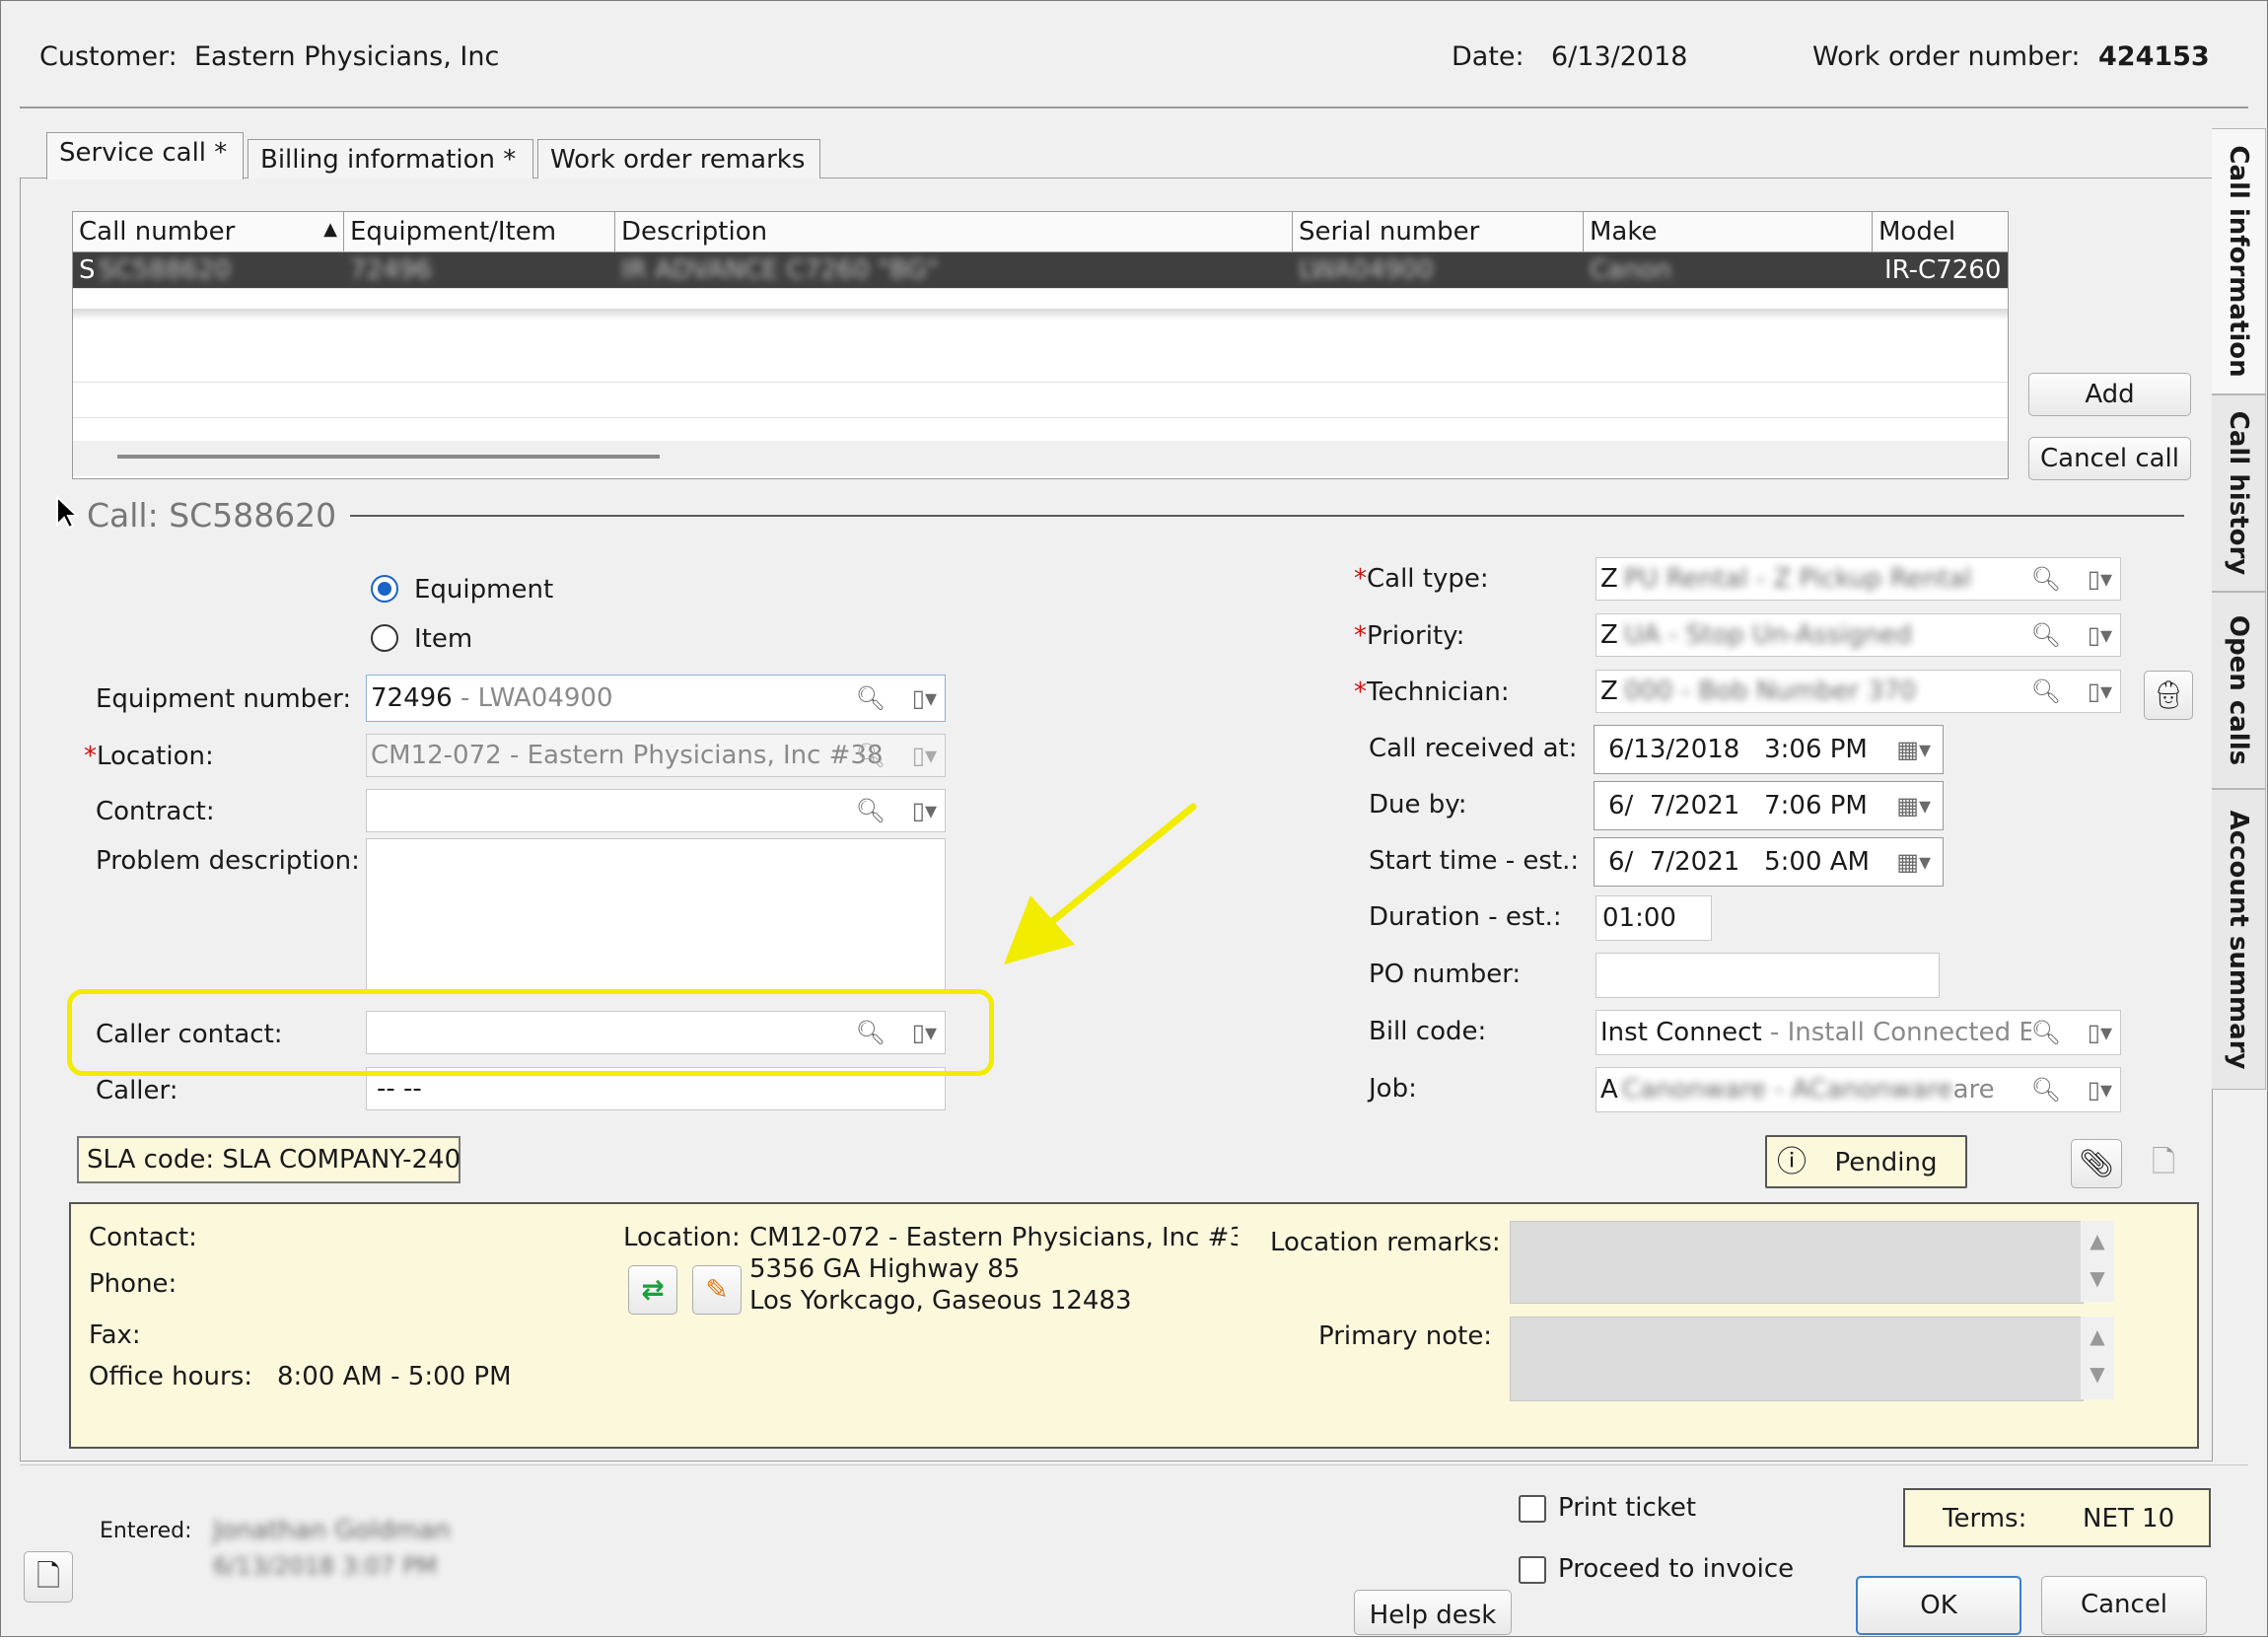 This screenshot has height=1640, width=2268. I want to click on horizontal-scrollbar, so click(1040, 458).